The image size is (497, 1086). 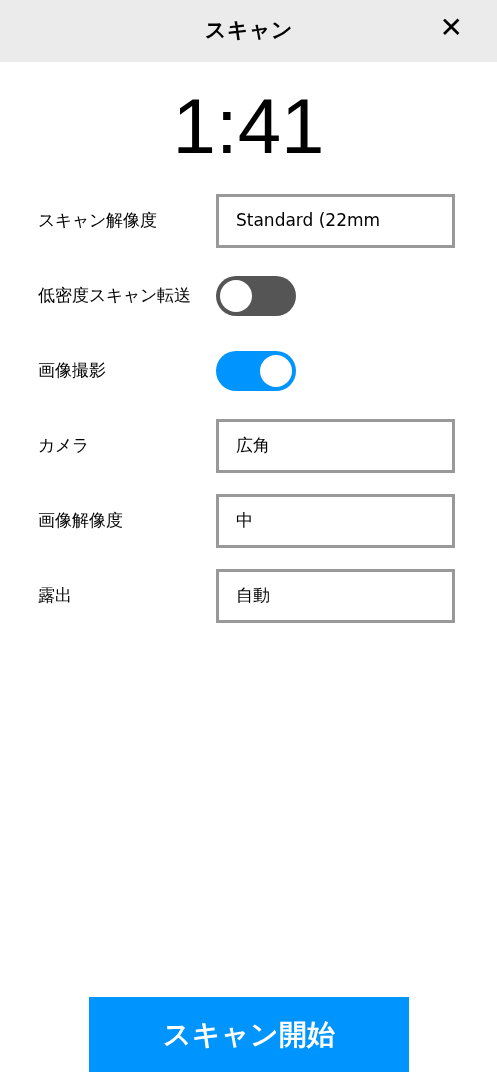 What do you see at coordinates (335, 220) in the screenshot?
I see `select-field: Standard (22mm` at bounding box center [335, 220].